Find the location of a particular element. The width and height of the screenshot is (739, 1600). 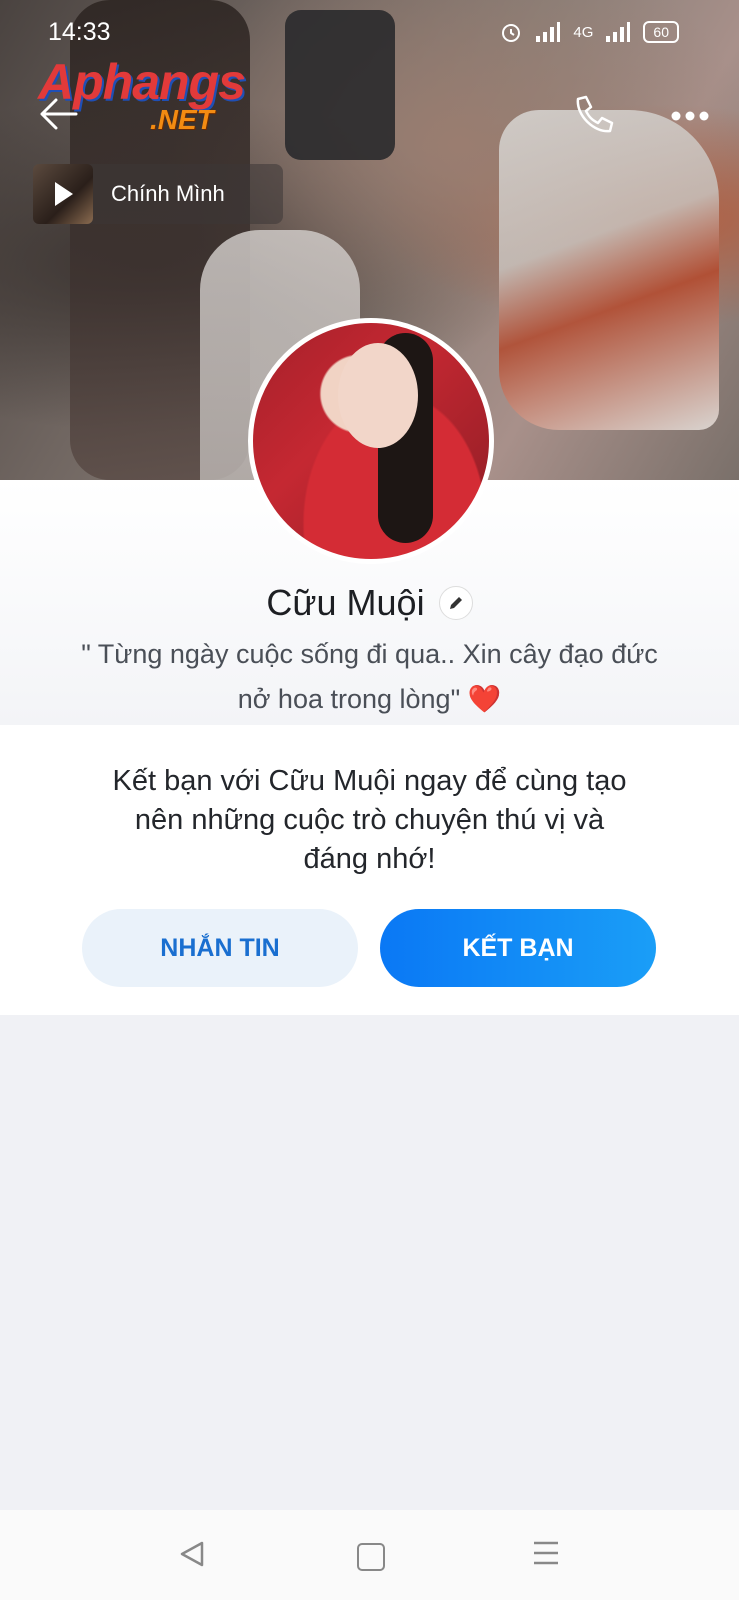

play-icon is located at coordinates (64, 194).